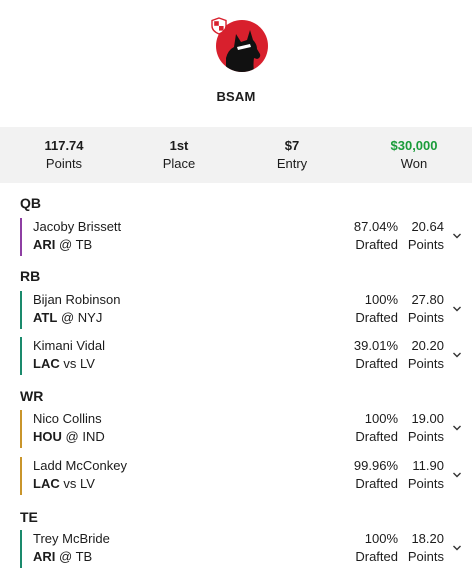 The width and height of the screenshot is (472, 575). I want to click on stat-value: $30,000, so click(414, 145).